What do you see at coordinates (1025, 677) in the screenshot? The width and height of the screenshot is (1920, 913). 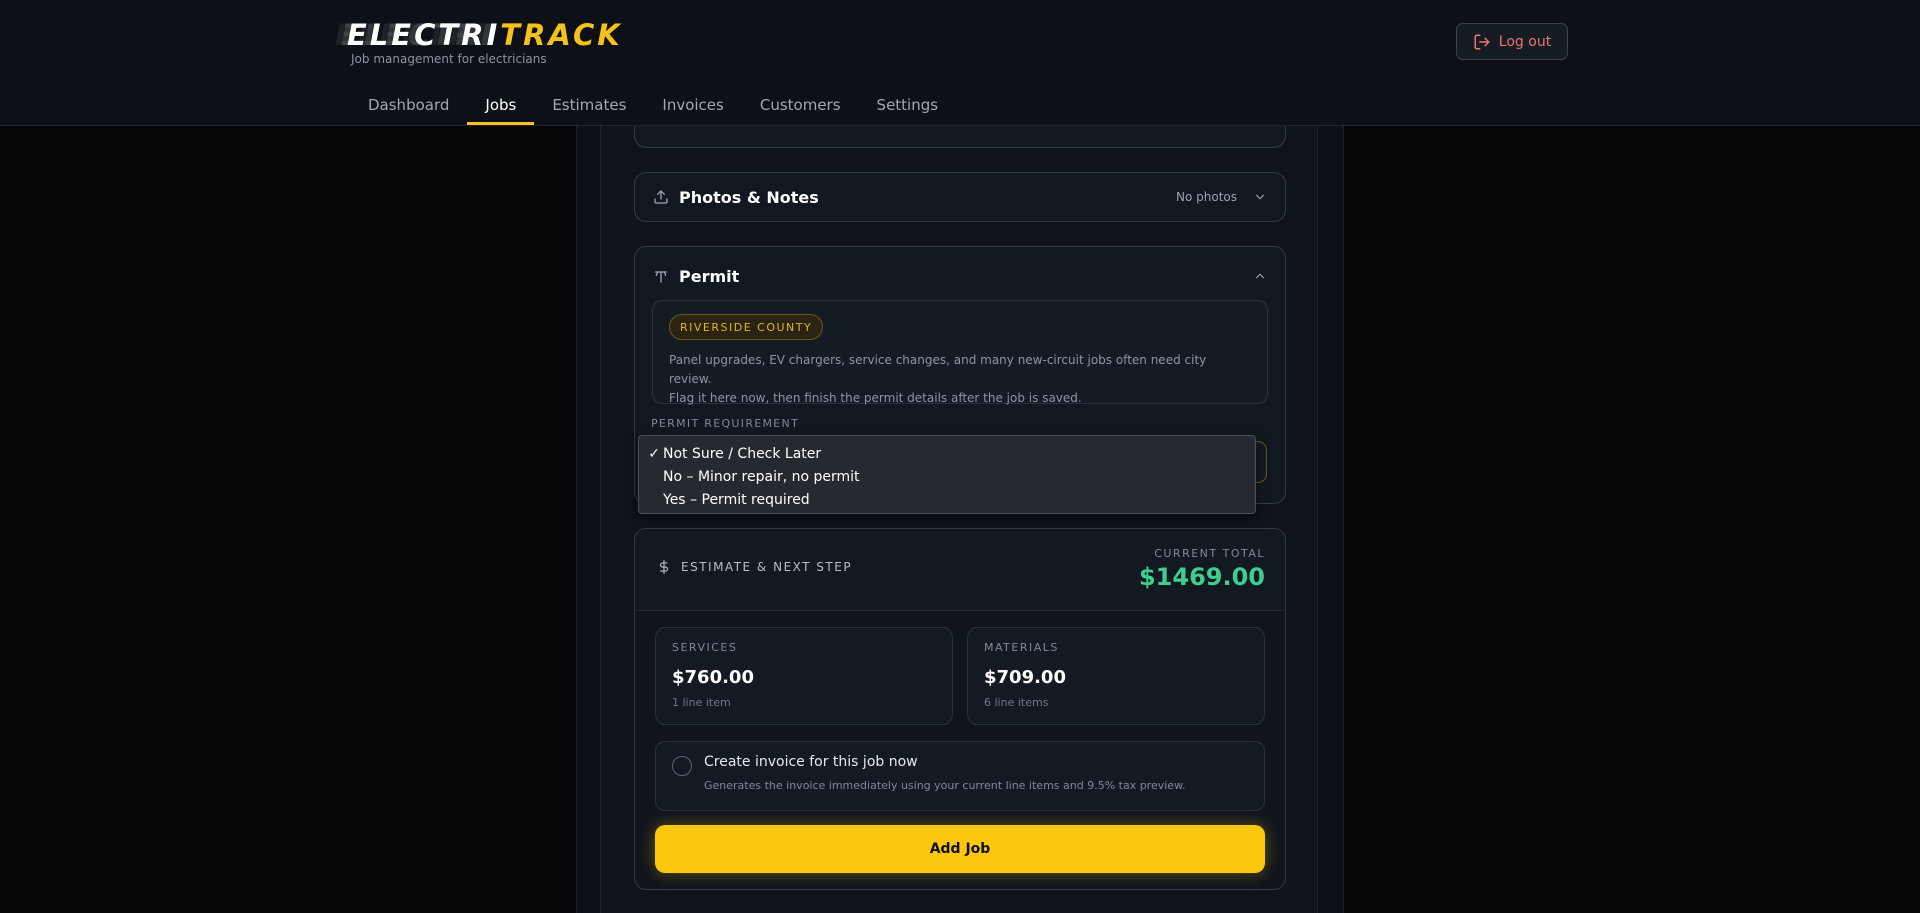 I see `materials-value: $709.00` at bounding box center [1025, 677].